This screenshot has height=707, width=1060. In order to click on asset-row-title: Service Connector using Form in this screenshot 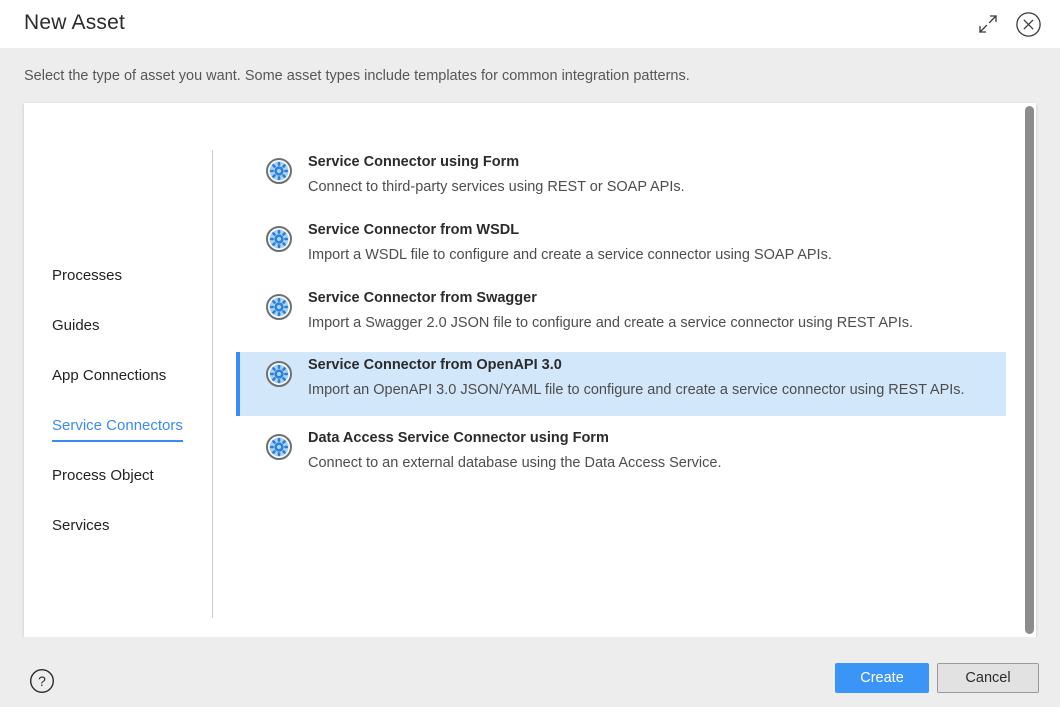, I will do `click(414, 162)`.